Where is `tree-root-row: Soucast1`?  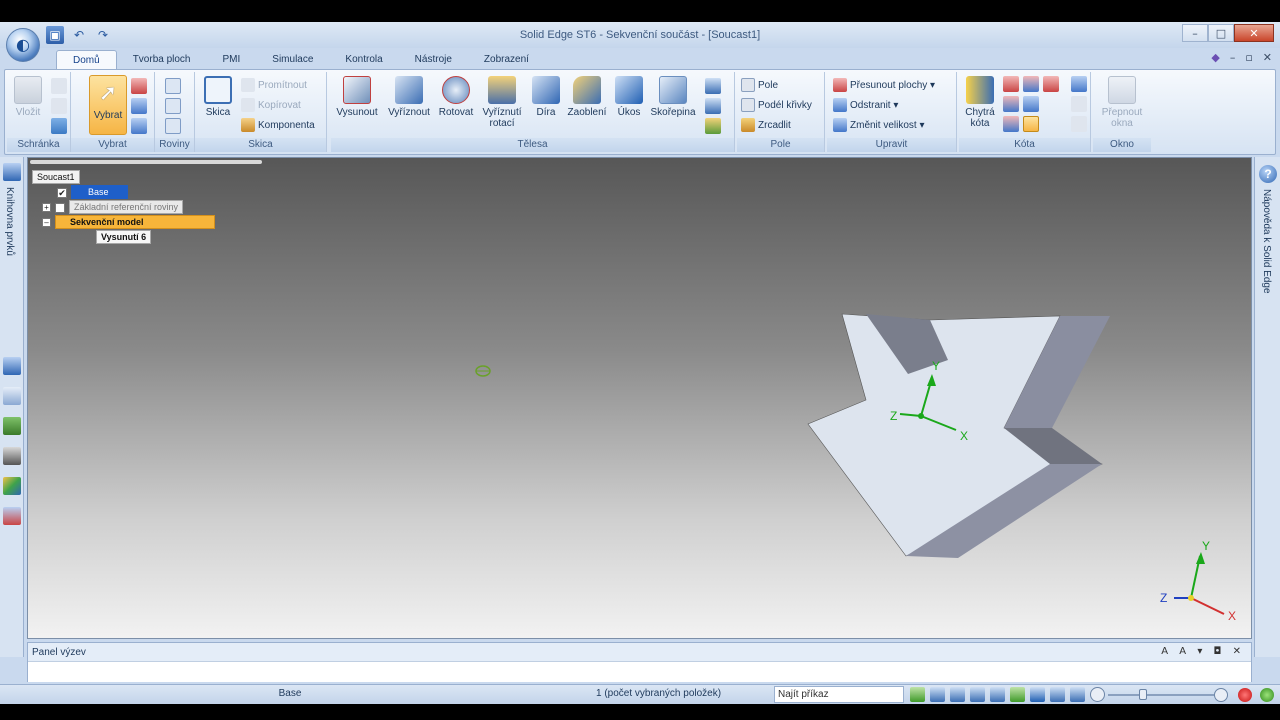
tree-root-row: Soucast1 is located at coordinates (56, 177).